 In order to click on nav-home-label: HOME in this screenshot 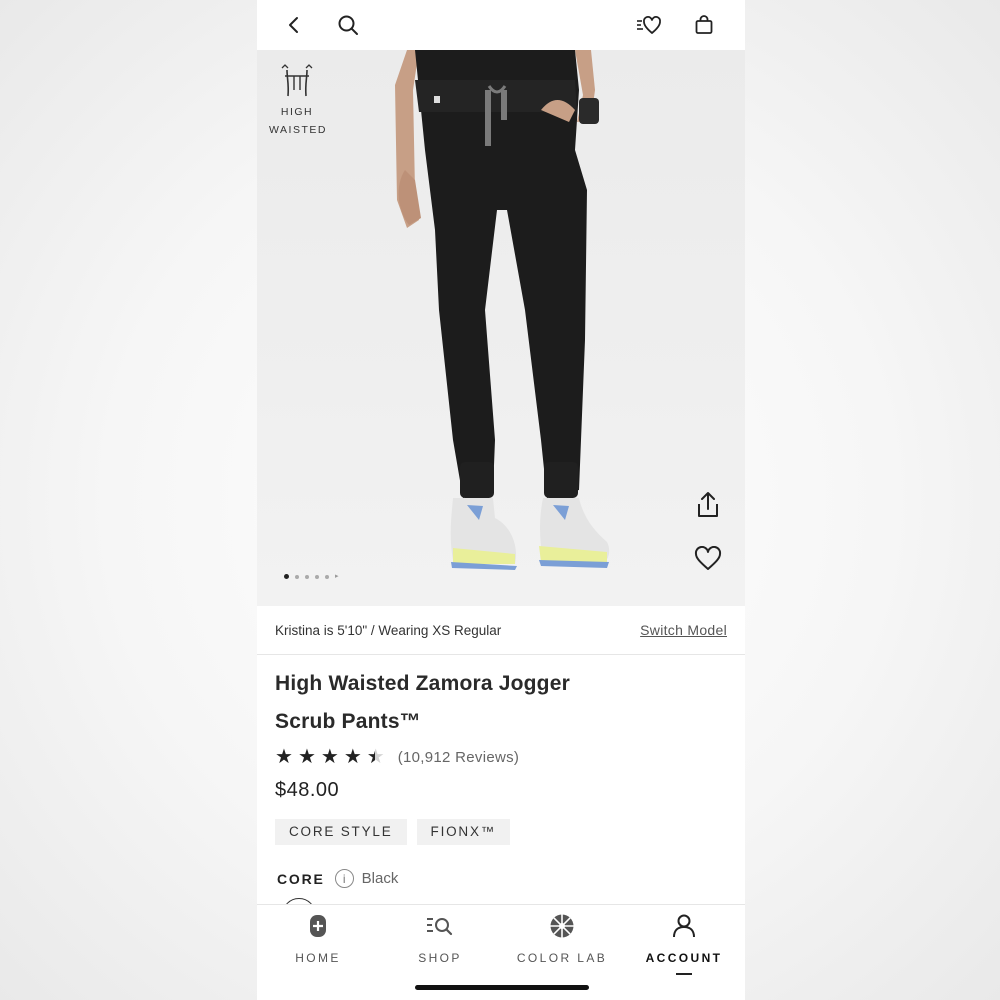, I will do `click(318, 958)`.